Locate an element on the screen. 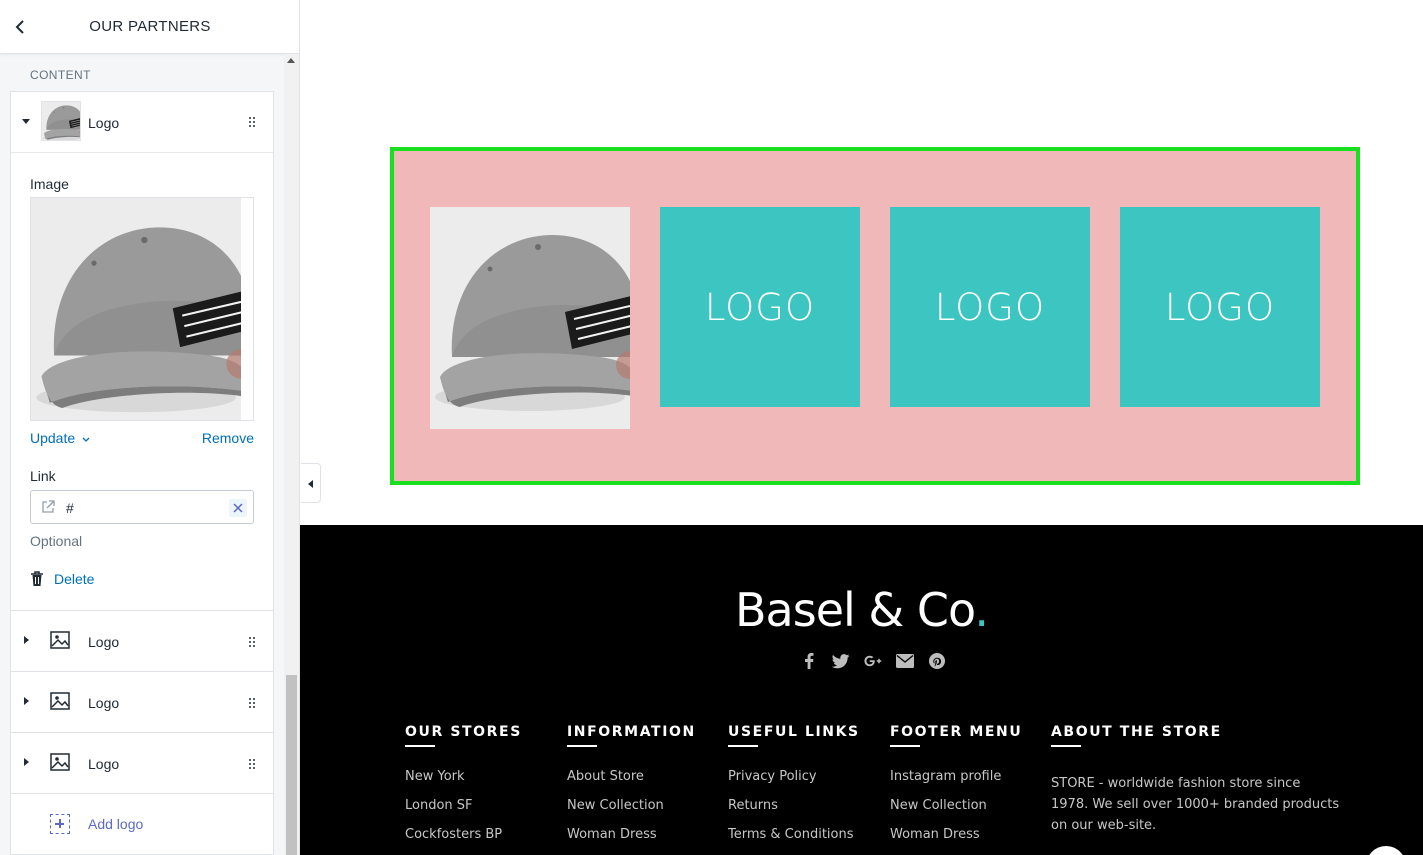  footer-link: London SF is located at coordinates (463, 812).